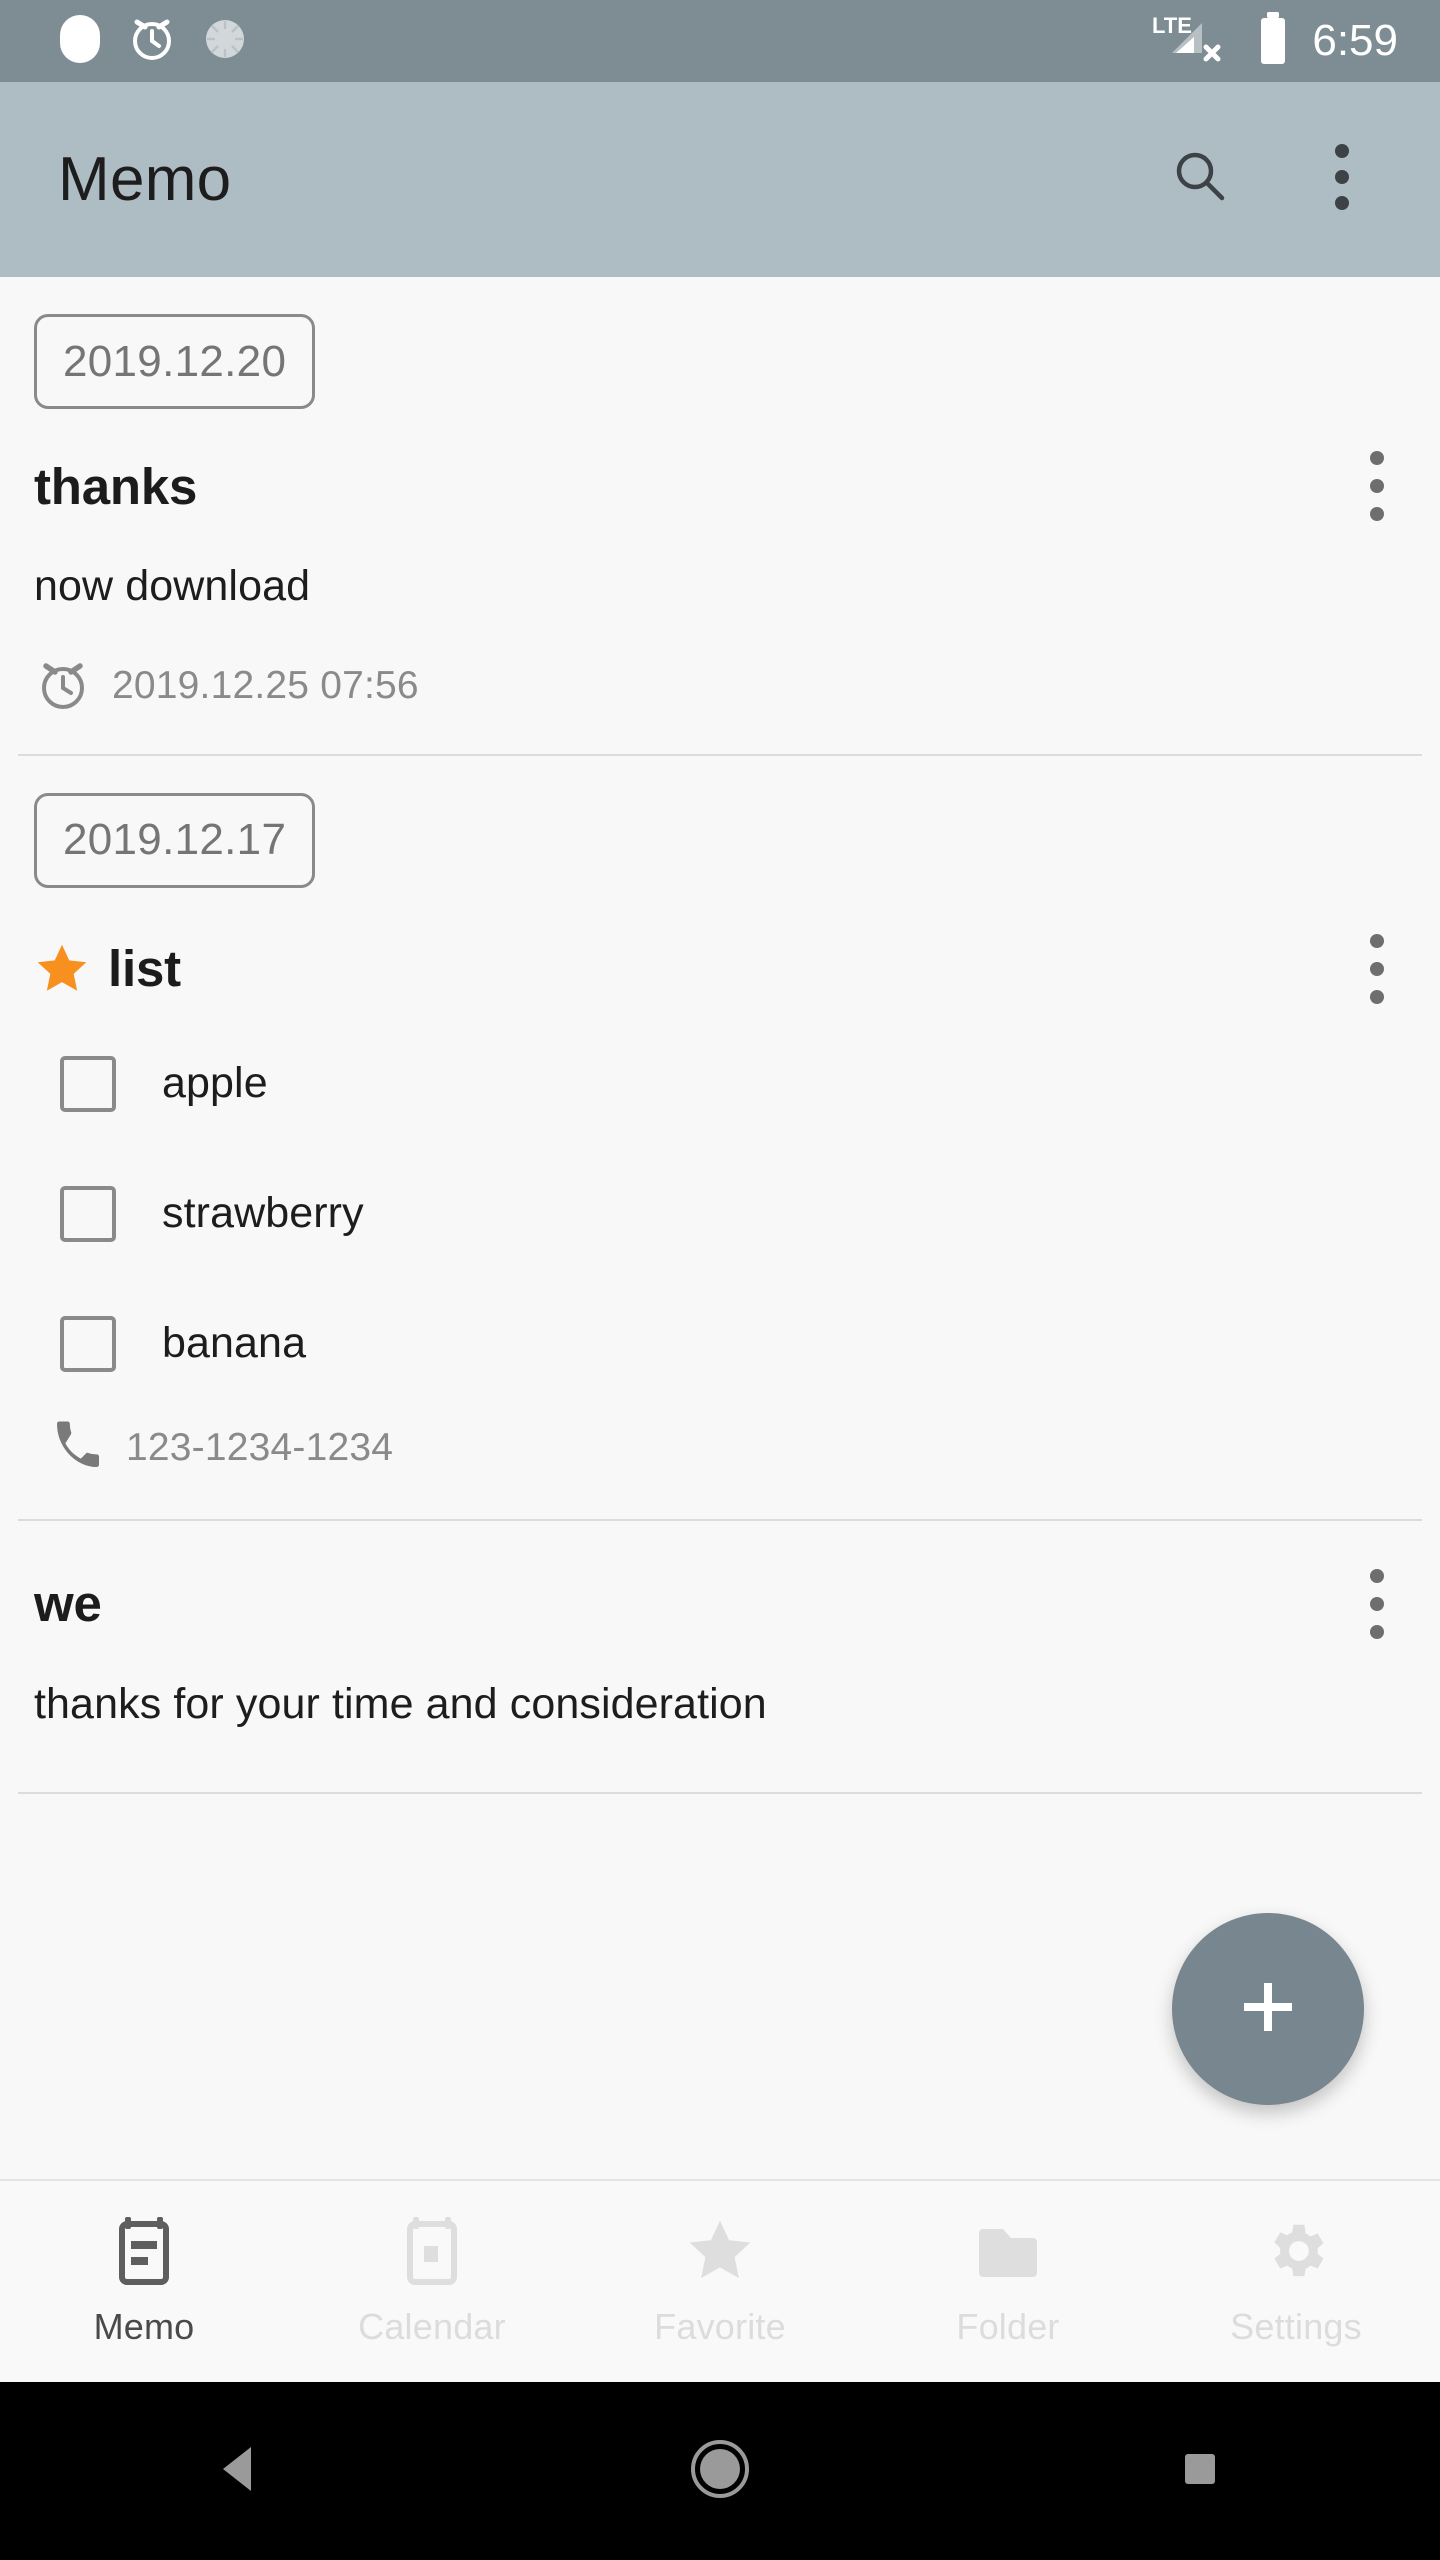 The width and height of the screenshot is (1440, 2560). I want to click on nav-item-folder: Folder, so click(1008, 2281).